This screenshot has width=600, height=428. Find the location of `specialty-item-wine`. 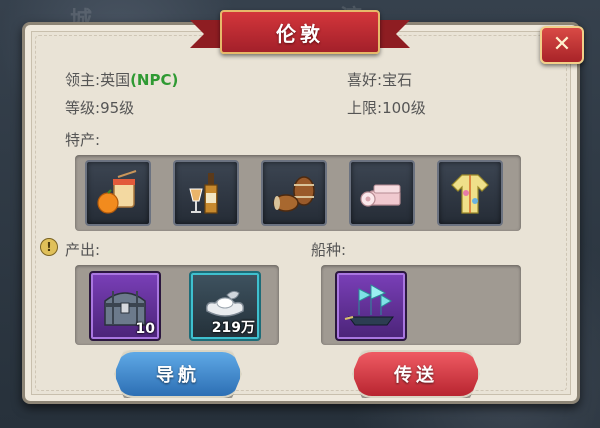

specialty-item-wine is located at coordinates (206, 193).